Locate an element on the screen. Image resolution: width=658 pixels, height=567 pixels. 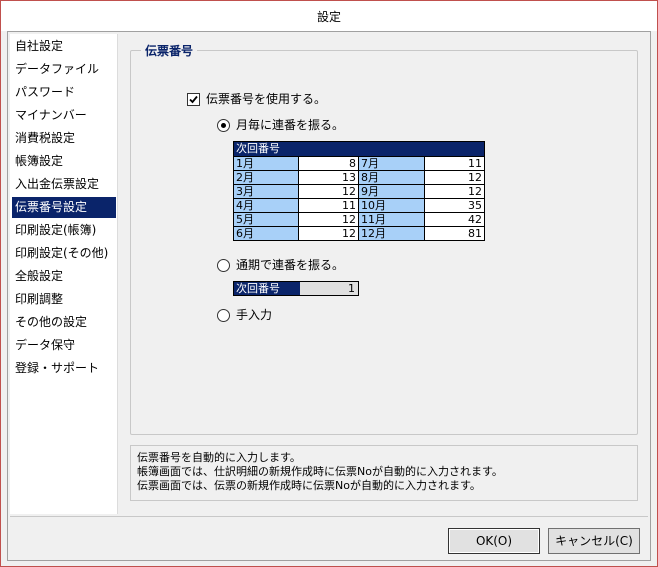
group-title: 伝票番号 is located at coordinates (169, 50).